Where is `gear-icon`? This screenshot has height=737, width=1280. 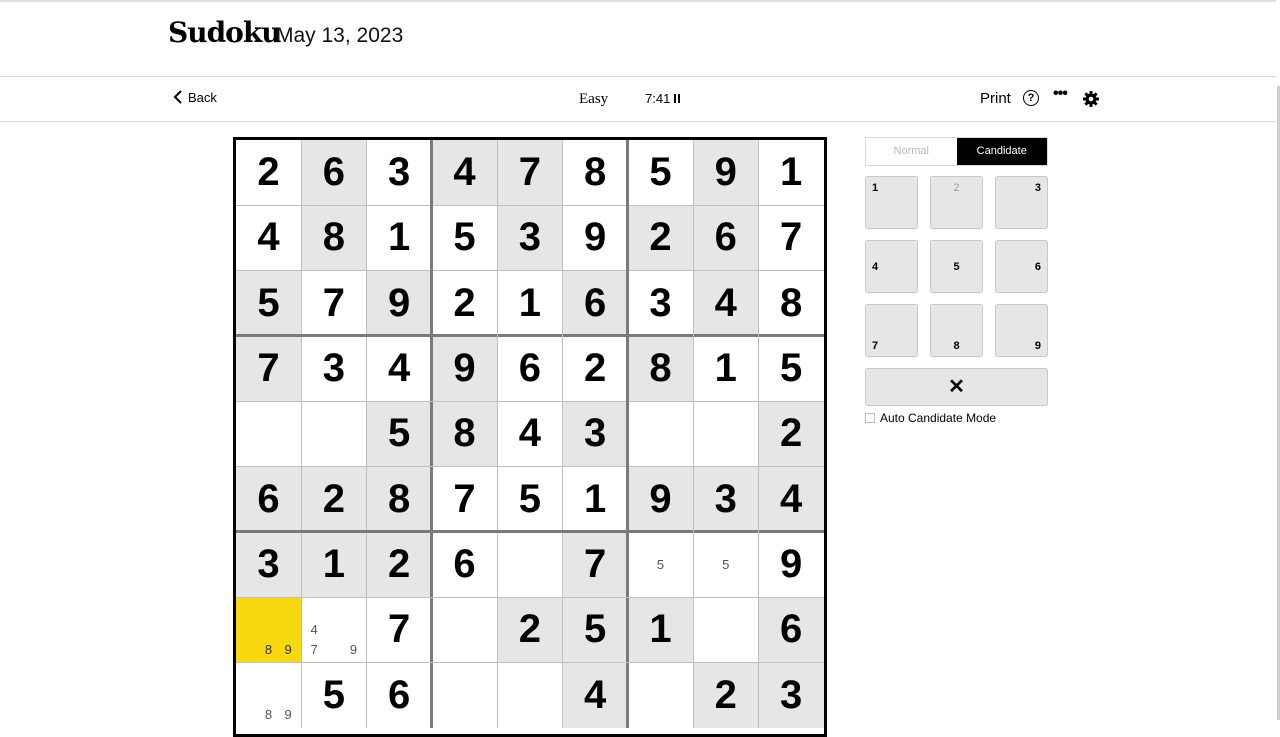
gear-icon is located at coordinates (1091, 99).